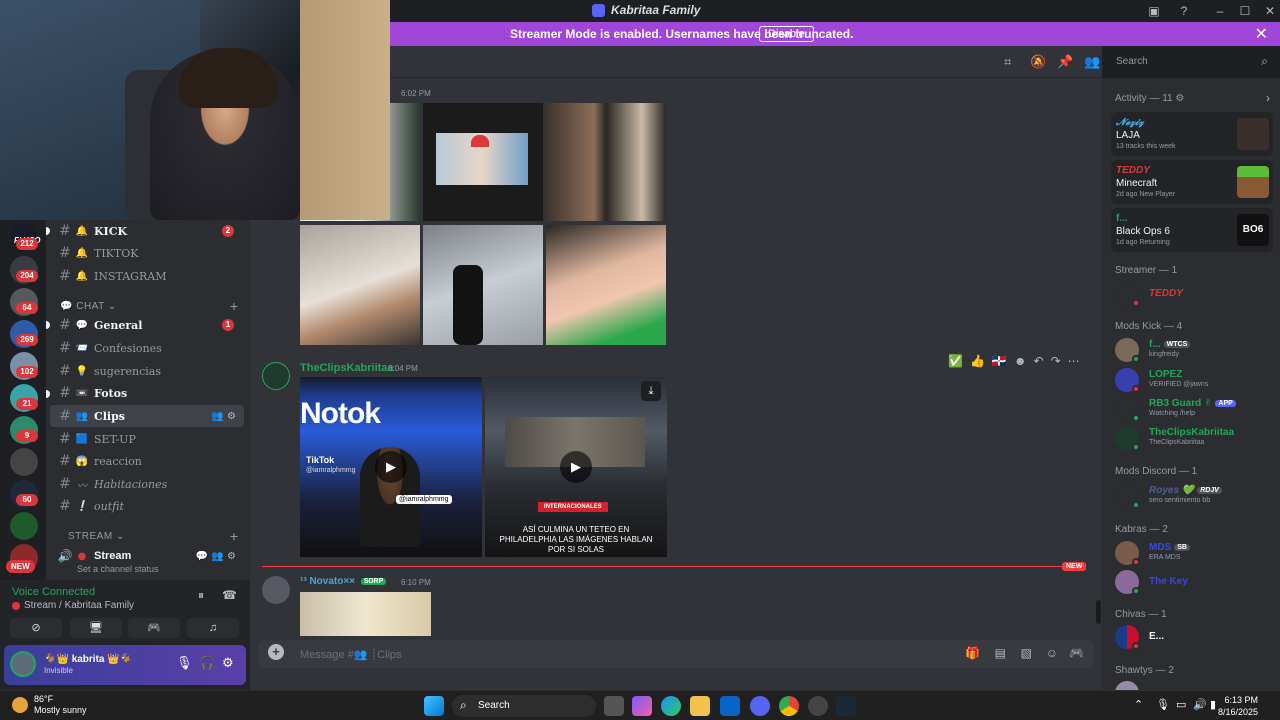 Image resolution: width=1280 pixels, height=720 pixels. I want to click on minimize-button: –, so click(1220, 11).